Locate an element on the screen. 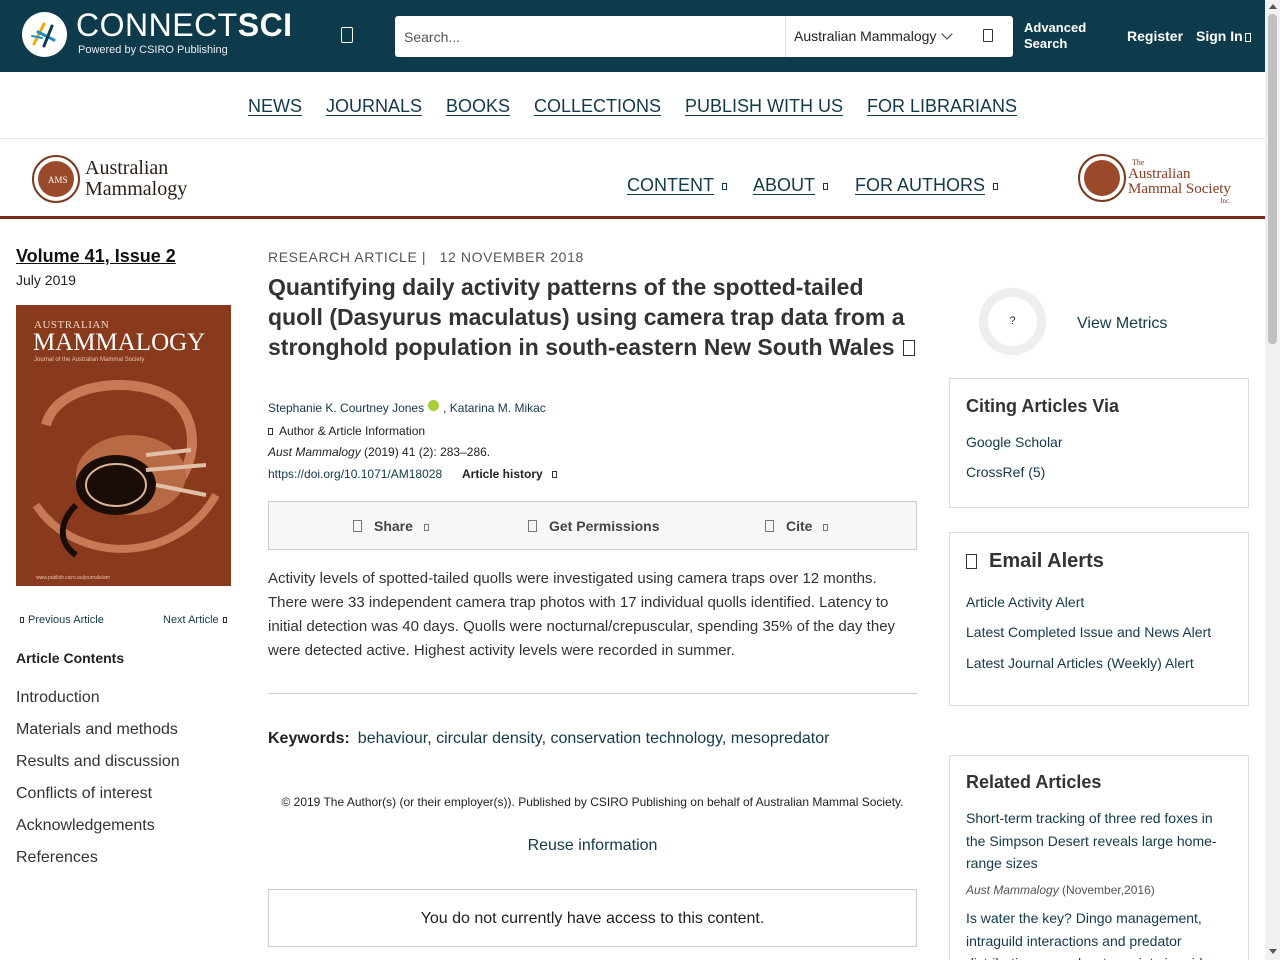 This screenshot has height=960, width=1280. toc-item-acknowledgements: Acknowledgements is located at coordinates (85, 826).